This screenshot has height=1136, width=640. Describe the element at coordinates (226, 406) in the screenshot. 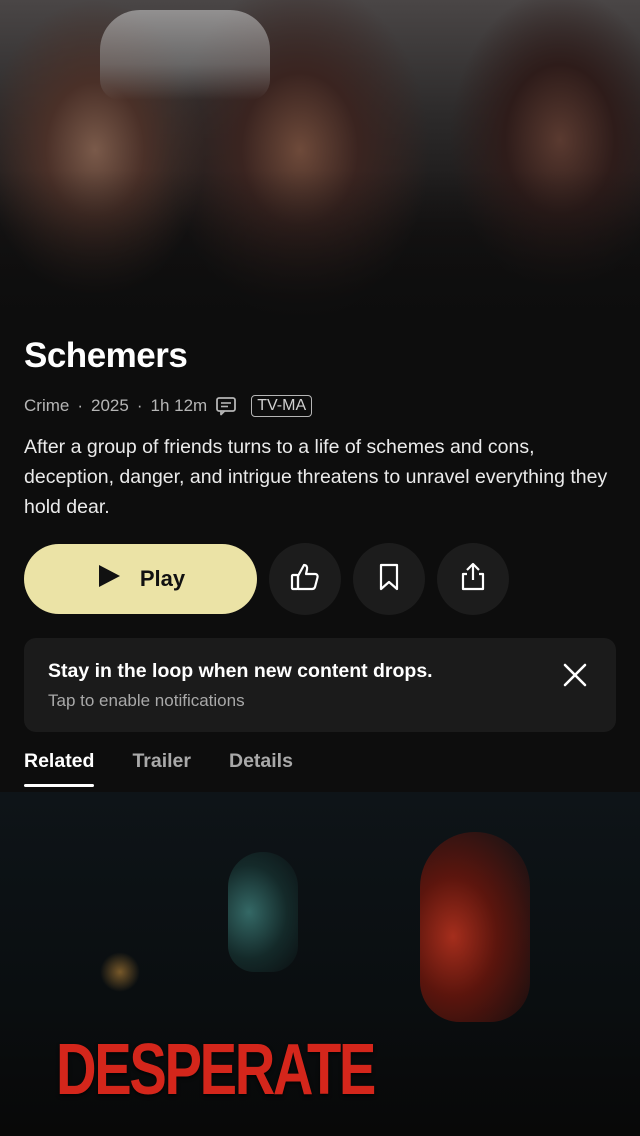

I see `closed-captions-icon` at that location.